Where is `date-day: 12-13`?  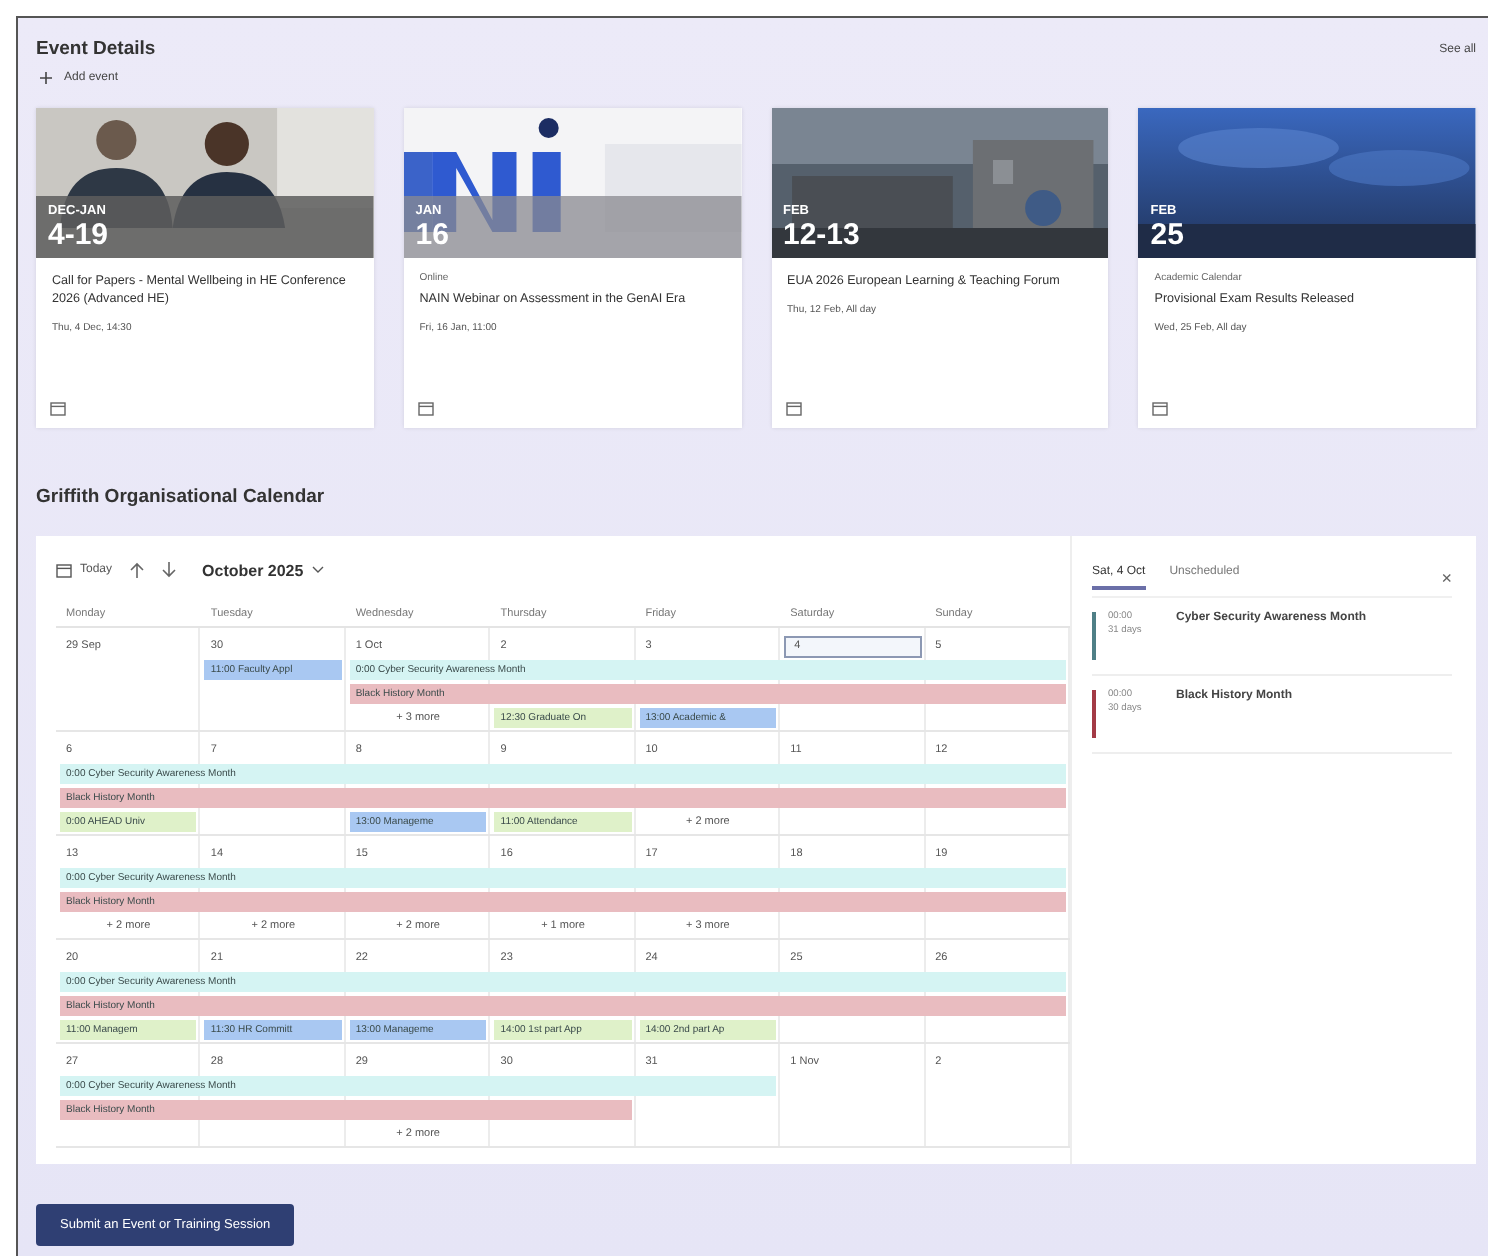 date-day: 12-13 is located at coordinates (821, 235).